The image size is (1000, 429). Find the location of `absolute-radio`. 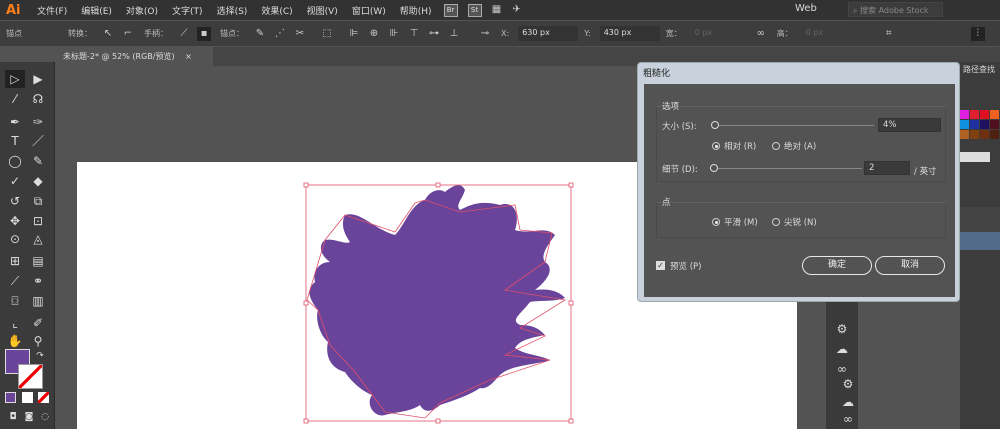

absolute-radio is located at coordinates (776, 146).